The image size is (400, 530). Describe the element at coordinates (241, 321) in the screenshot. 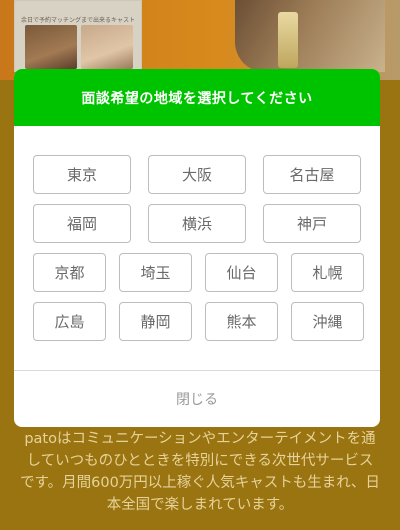

I see `region-button-kumamoto: 熊本` at that location.